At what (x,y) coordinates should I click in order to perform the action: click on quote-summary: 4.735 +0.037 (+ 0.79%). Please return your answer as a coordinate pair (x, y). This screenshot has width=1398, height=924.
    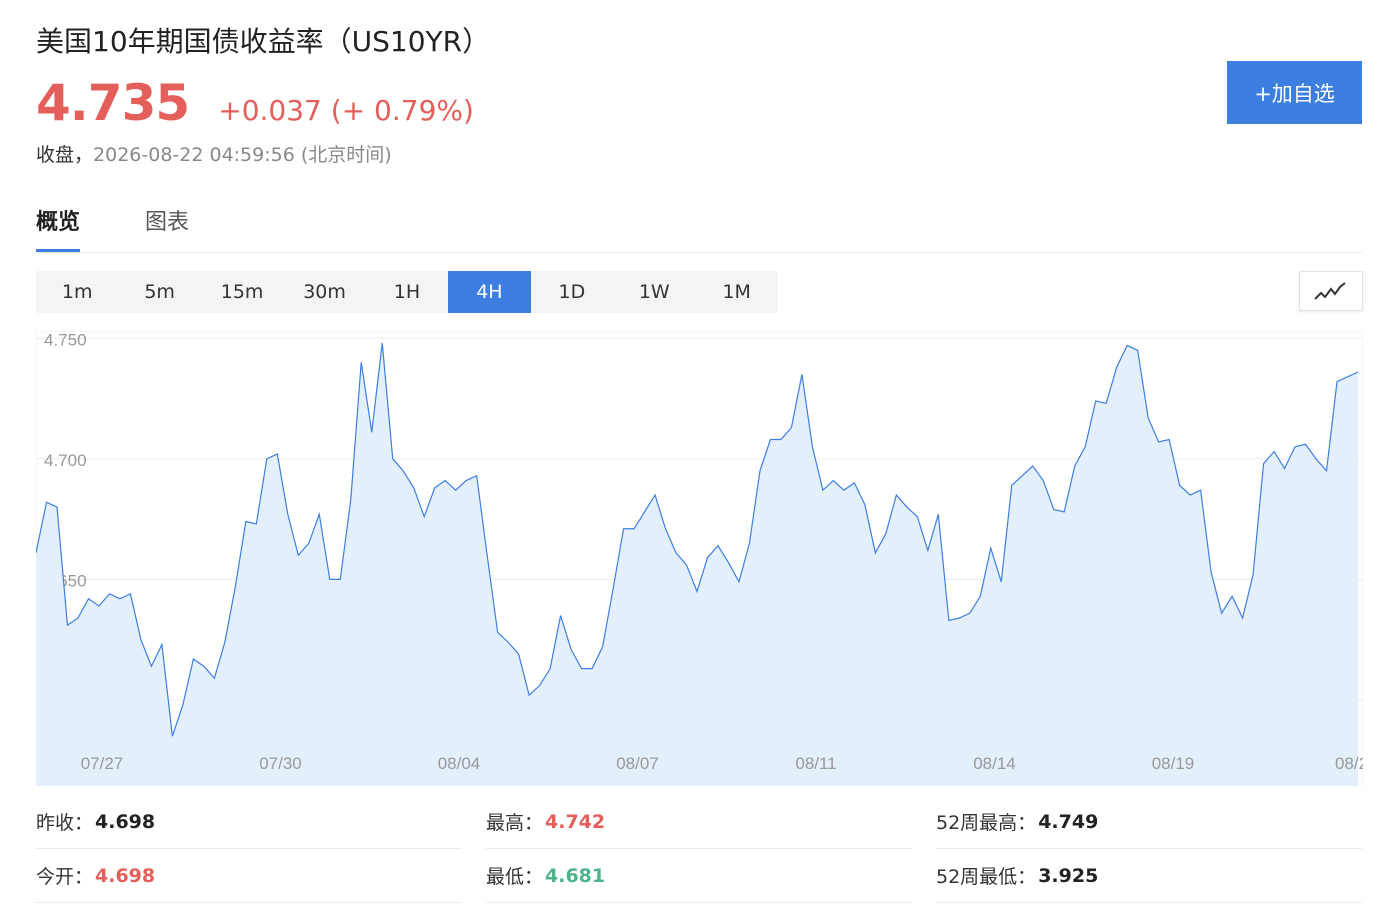
    Looking at the image, I should click on (255, 104).